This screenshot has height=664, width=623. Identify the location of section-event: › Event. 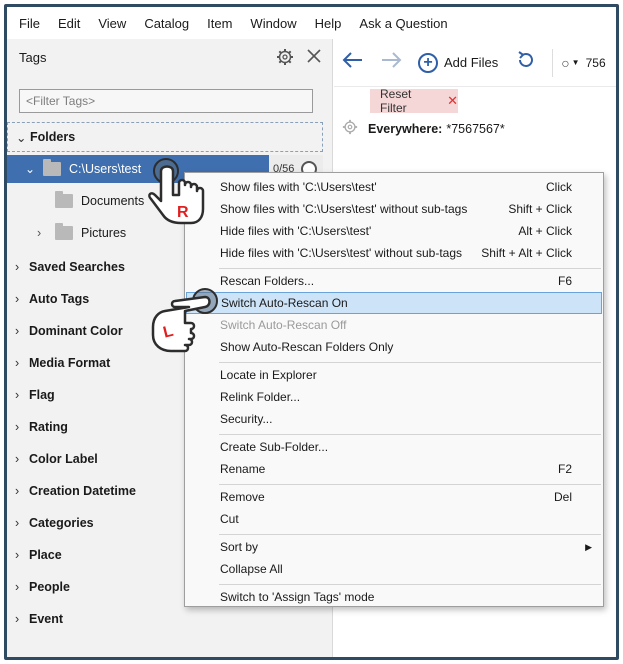
(165, 619).